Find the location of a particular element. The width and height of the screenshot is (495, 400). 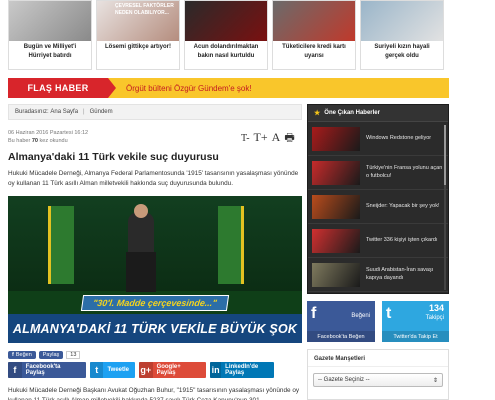

top-news-title: Suriyeli kızın hayali gerçek oldu is located at coordinates (402, 52).